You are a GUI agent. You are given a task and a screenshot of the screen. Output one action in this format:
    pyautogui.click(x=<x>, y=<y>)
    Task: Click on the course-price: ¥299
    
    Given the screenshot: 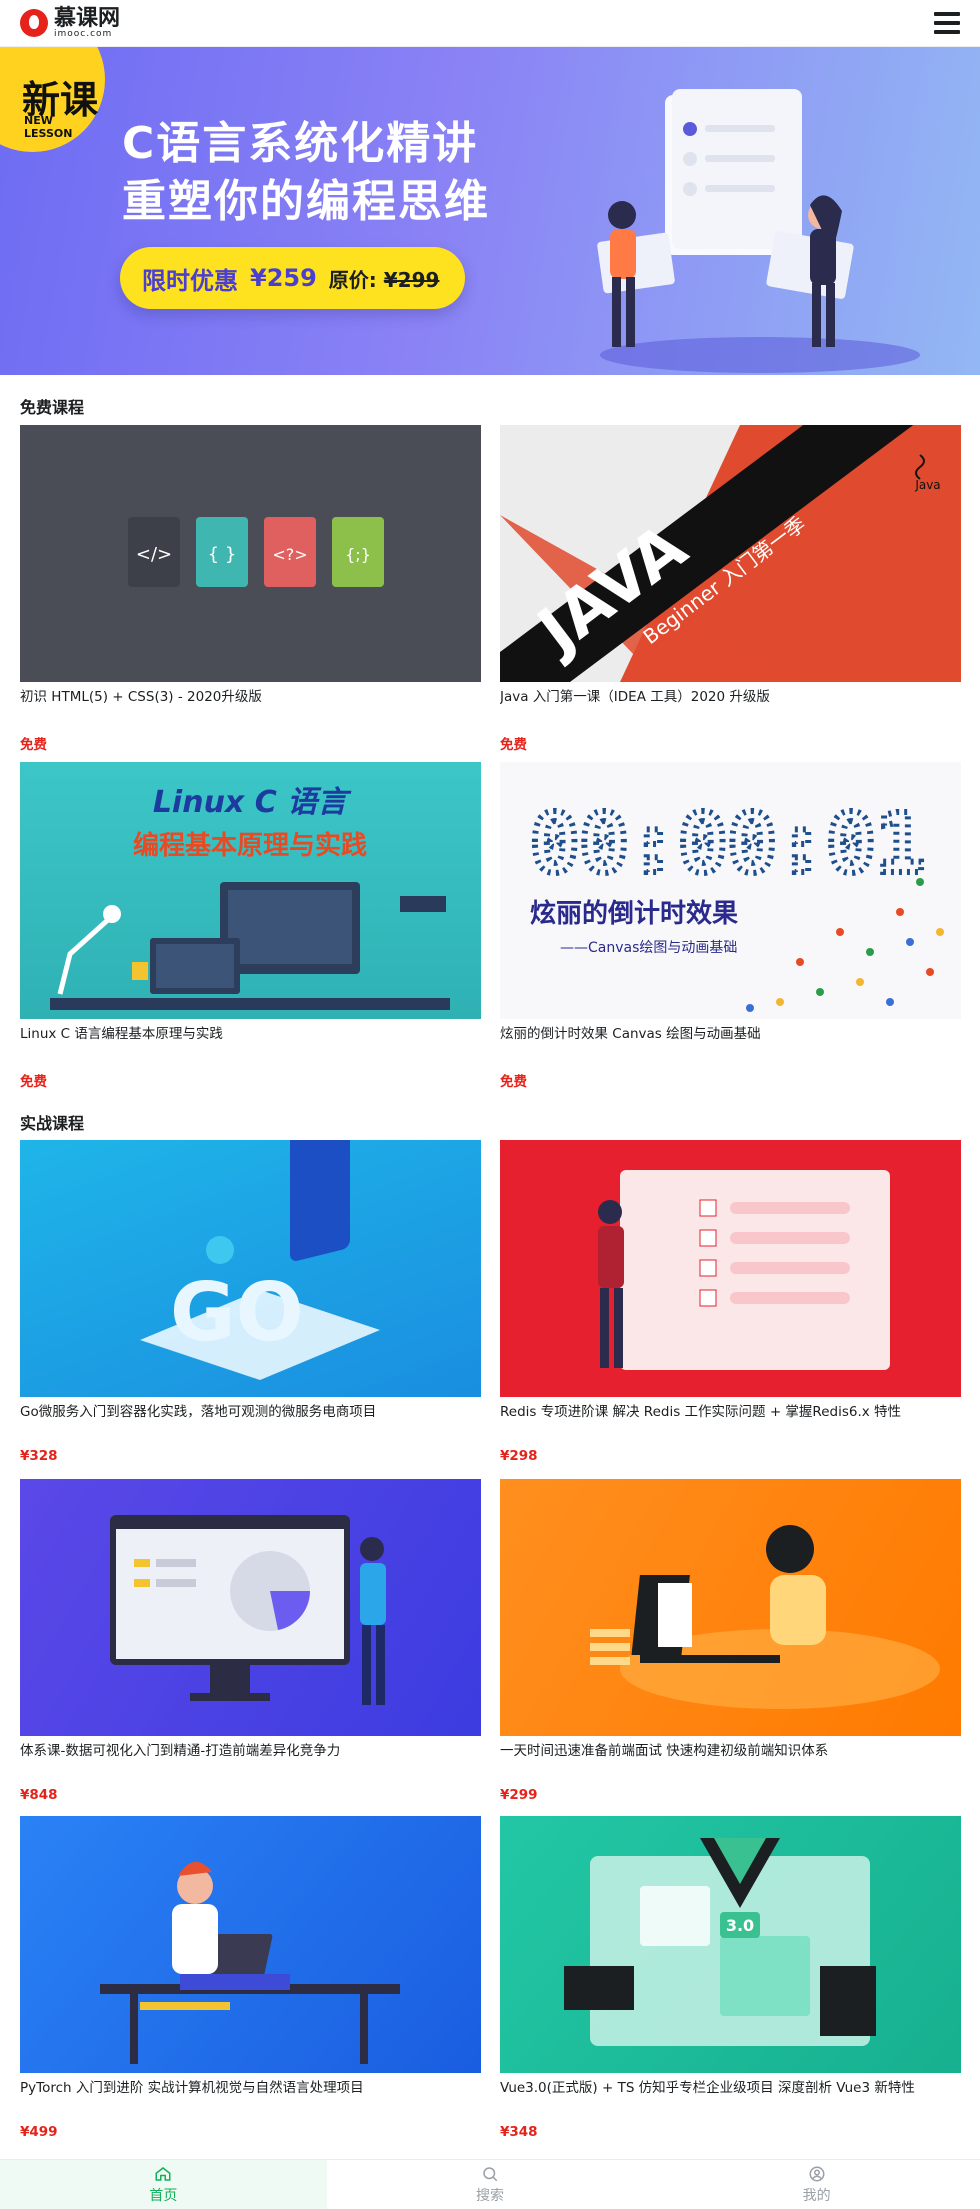 What is the action you would take?
    pyautogui.click(x=519, y=1795)
    